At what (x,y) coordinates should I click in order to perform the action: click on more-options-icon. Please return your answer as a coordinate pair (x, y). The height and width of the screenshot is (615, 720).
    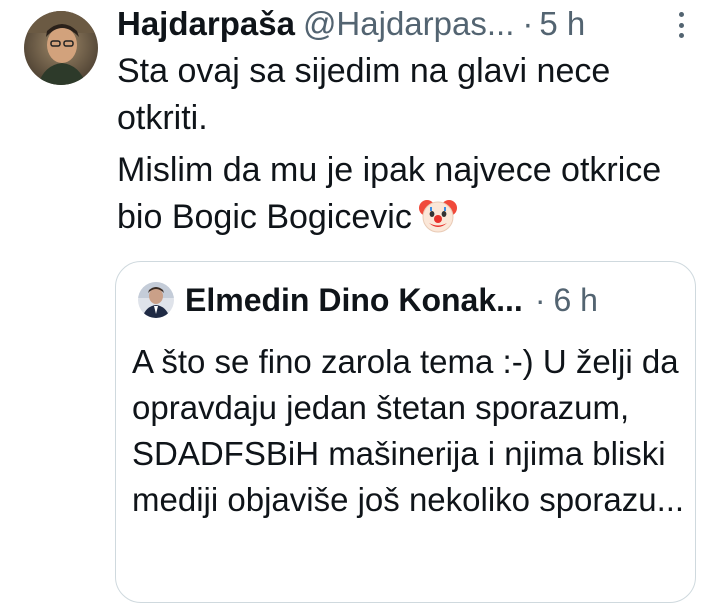
    Looking at the image, I should click on (681, 25).